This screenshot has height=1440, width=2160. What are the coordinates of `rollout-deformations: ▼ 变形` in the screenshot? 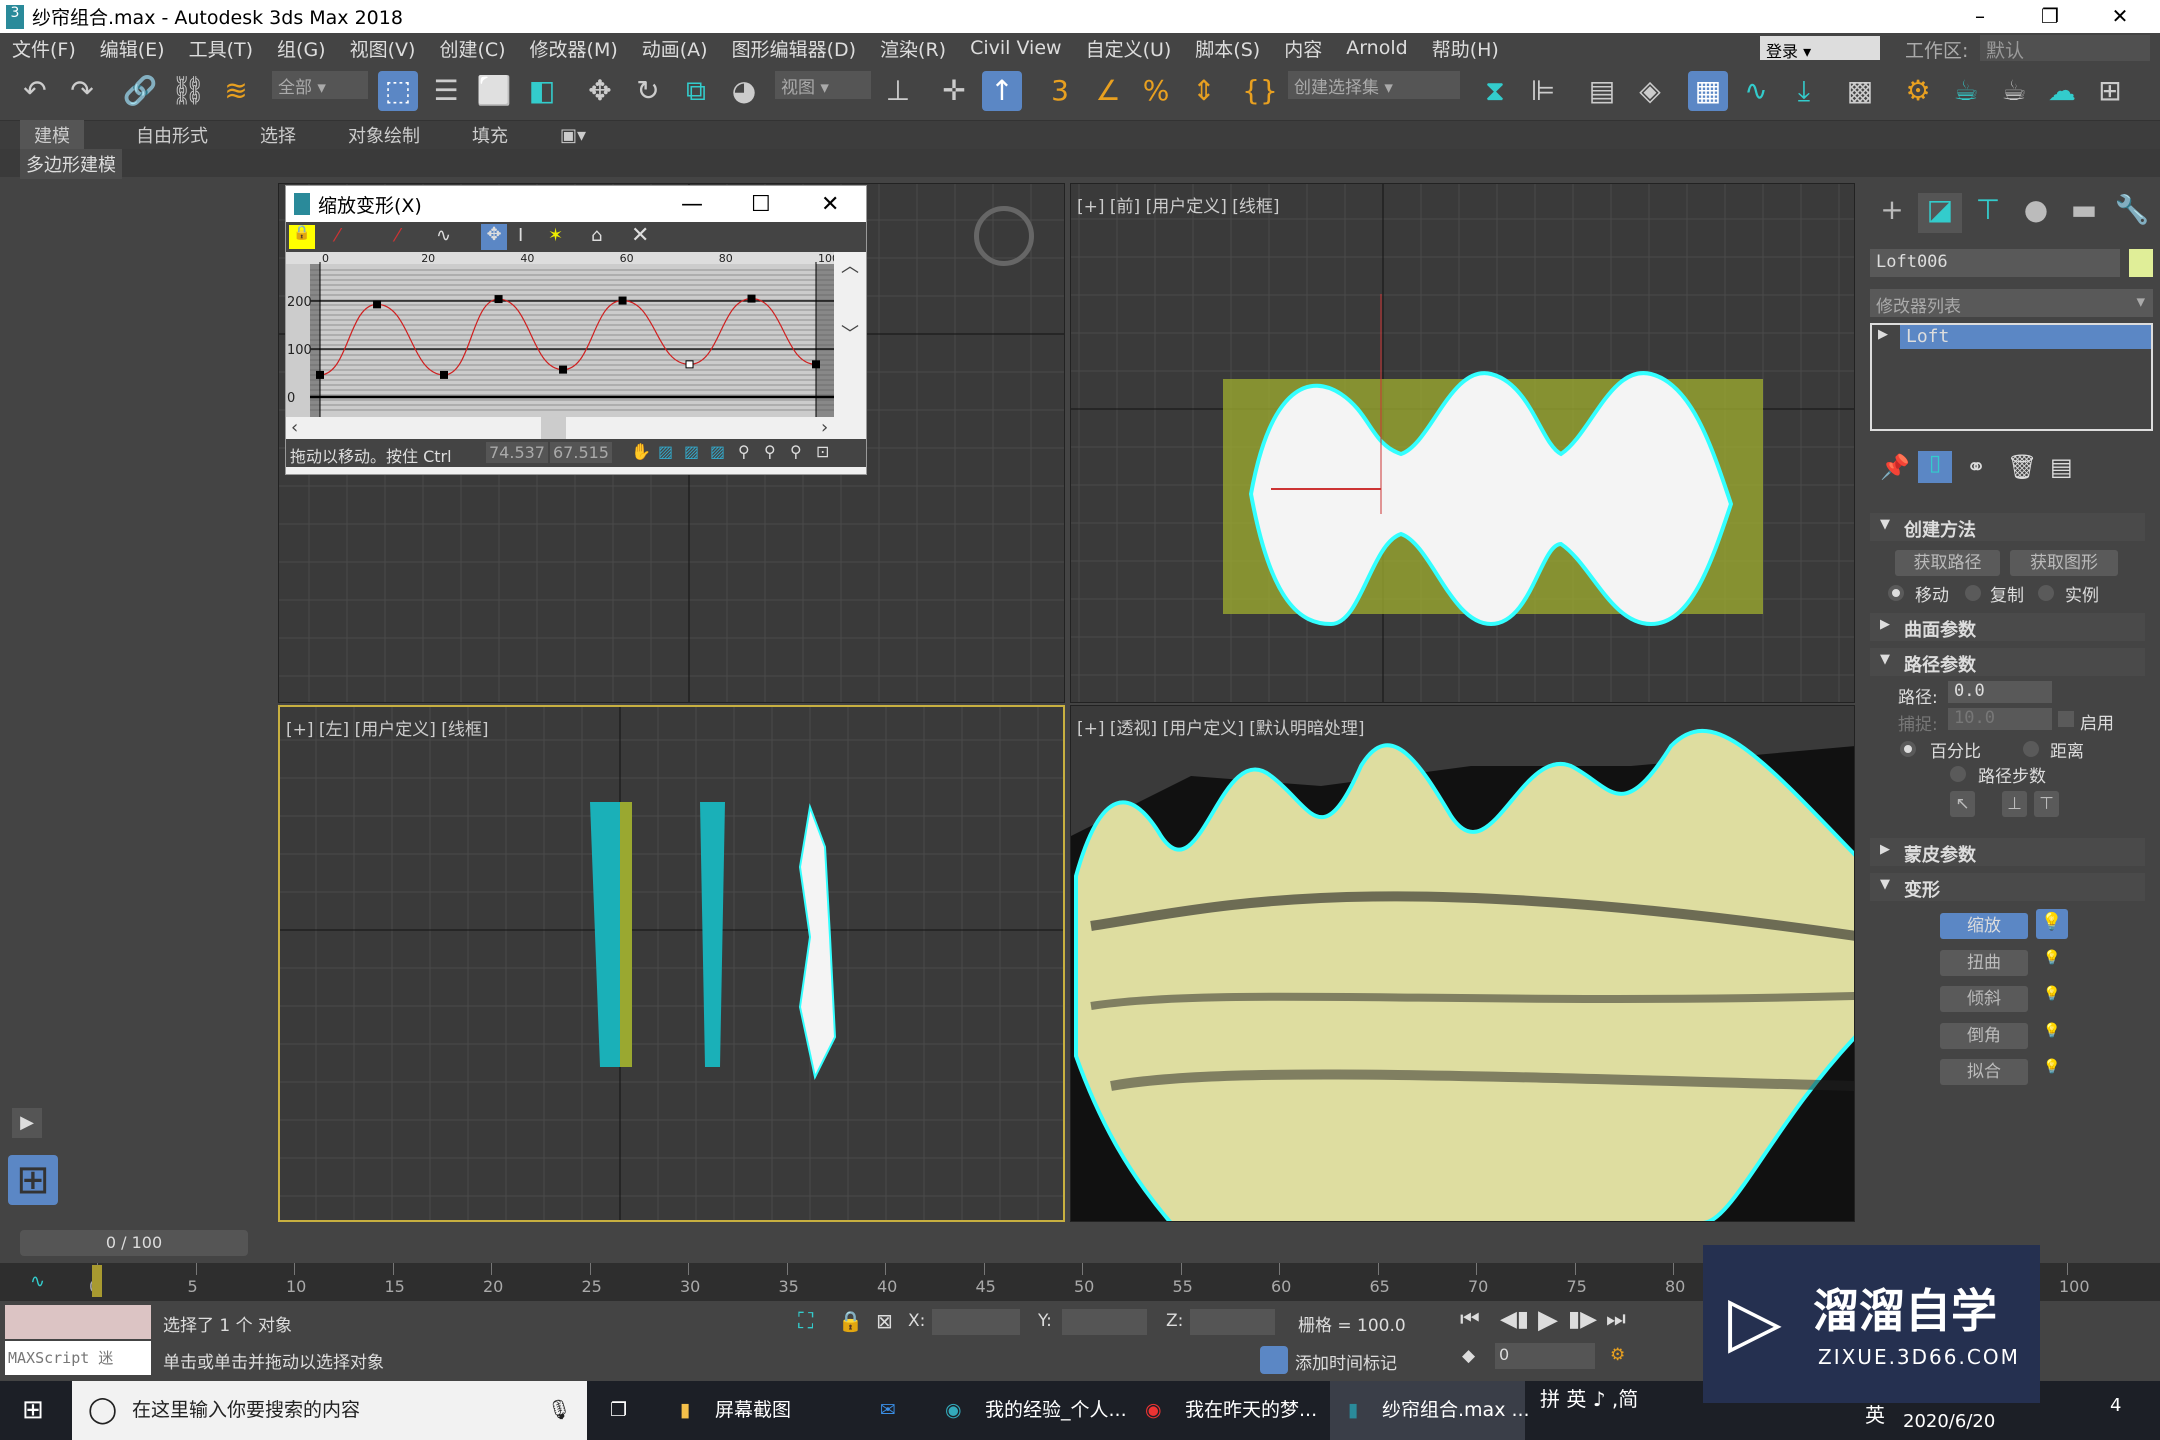 It's located at (2007, 887).